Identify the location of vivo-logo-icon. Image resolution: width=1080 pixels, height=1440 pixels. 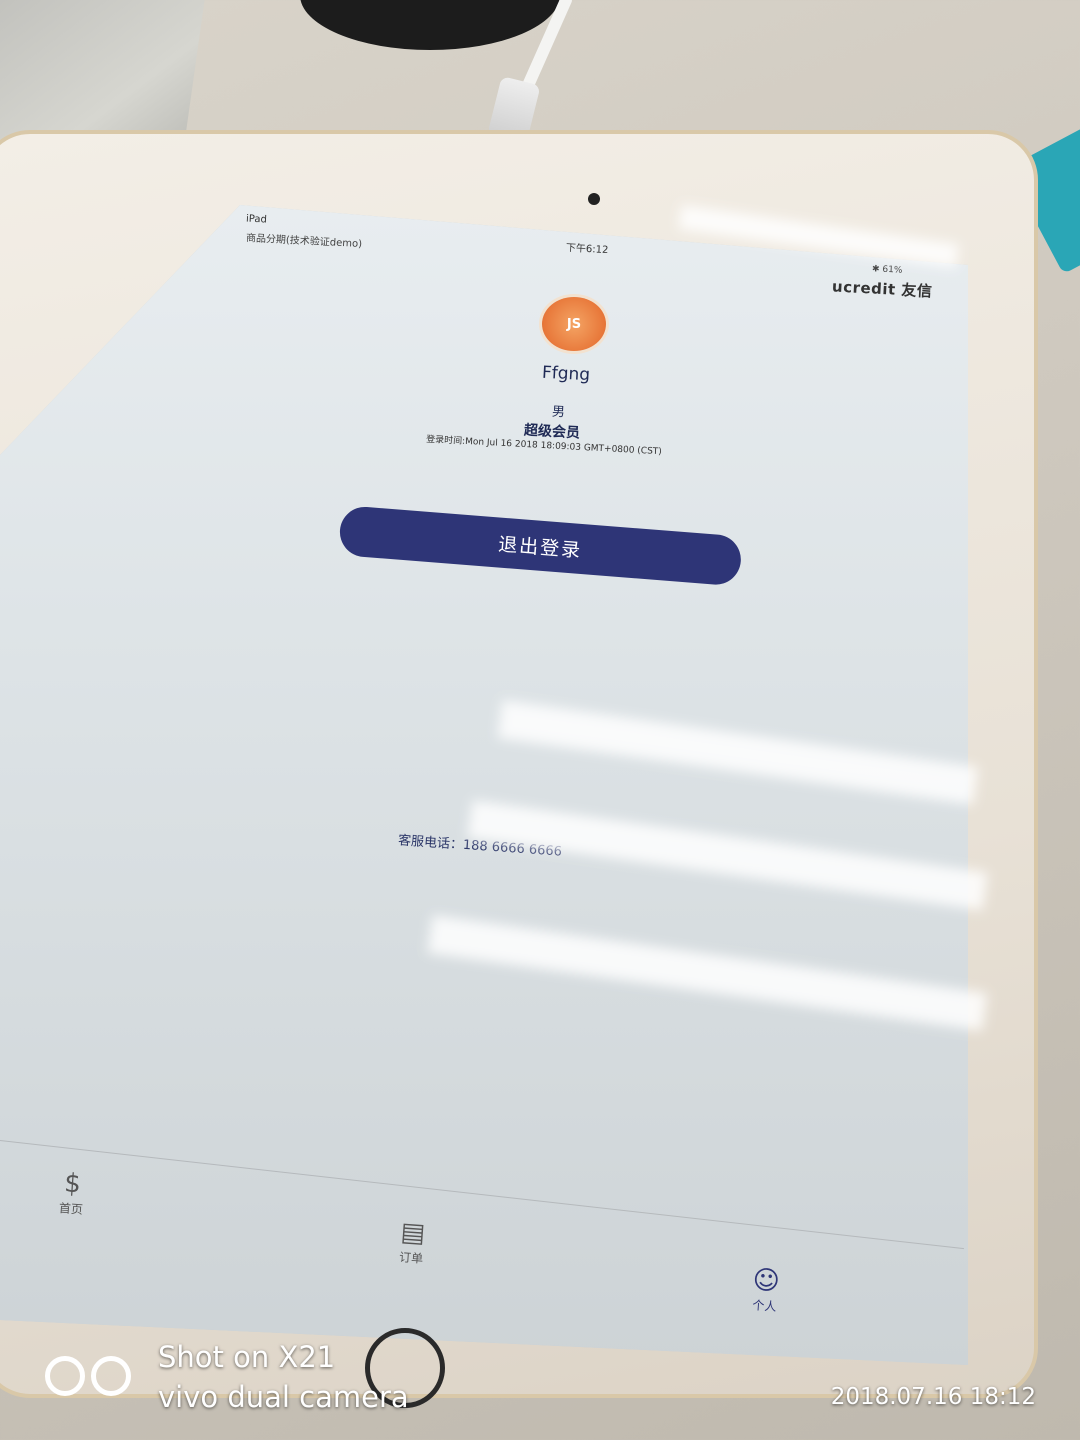
(90, 1378).